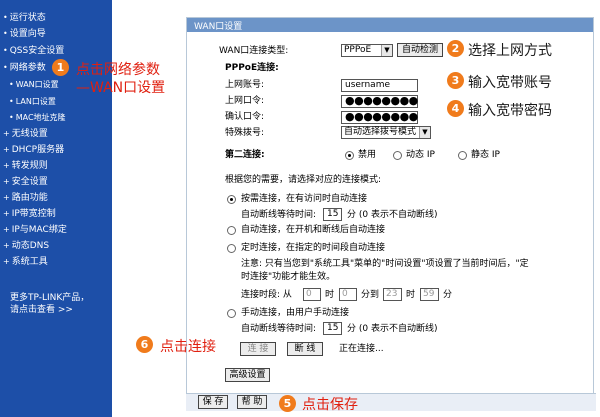 This screenshot has height=417, width=600. Describe the element at coordinates (332, 214) in the screenshot. I see `idle-time-input: 15` at that location.